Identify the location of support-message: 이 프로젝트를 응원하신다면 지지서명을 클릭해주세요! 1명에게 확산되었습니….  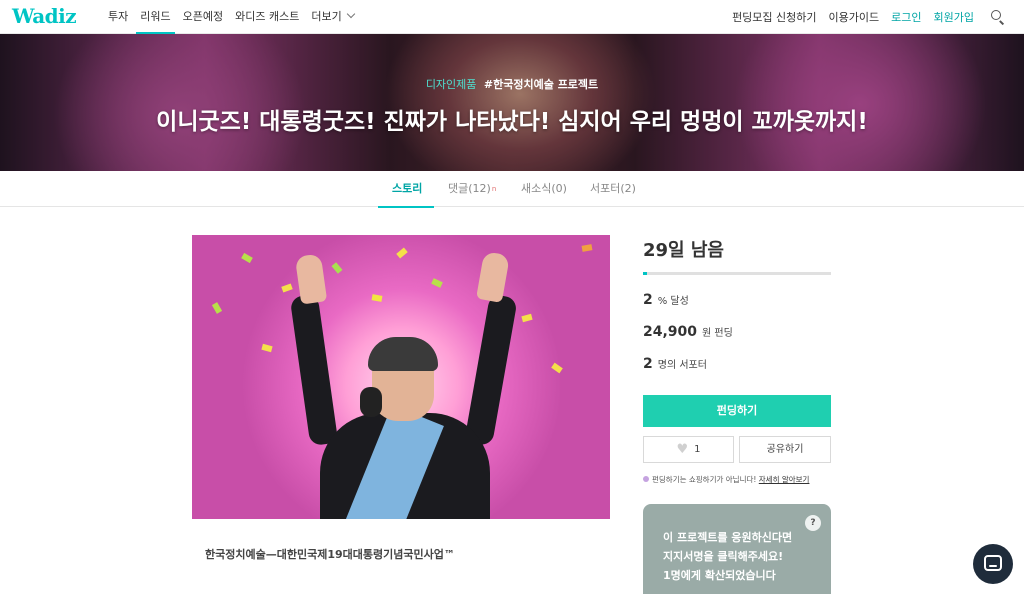
(727, 556).